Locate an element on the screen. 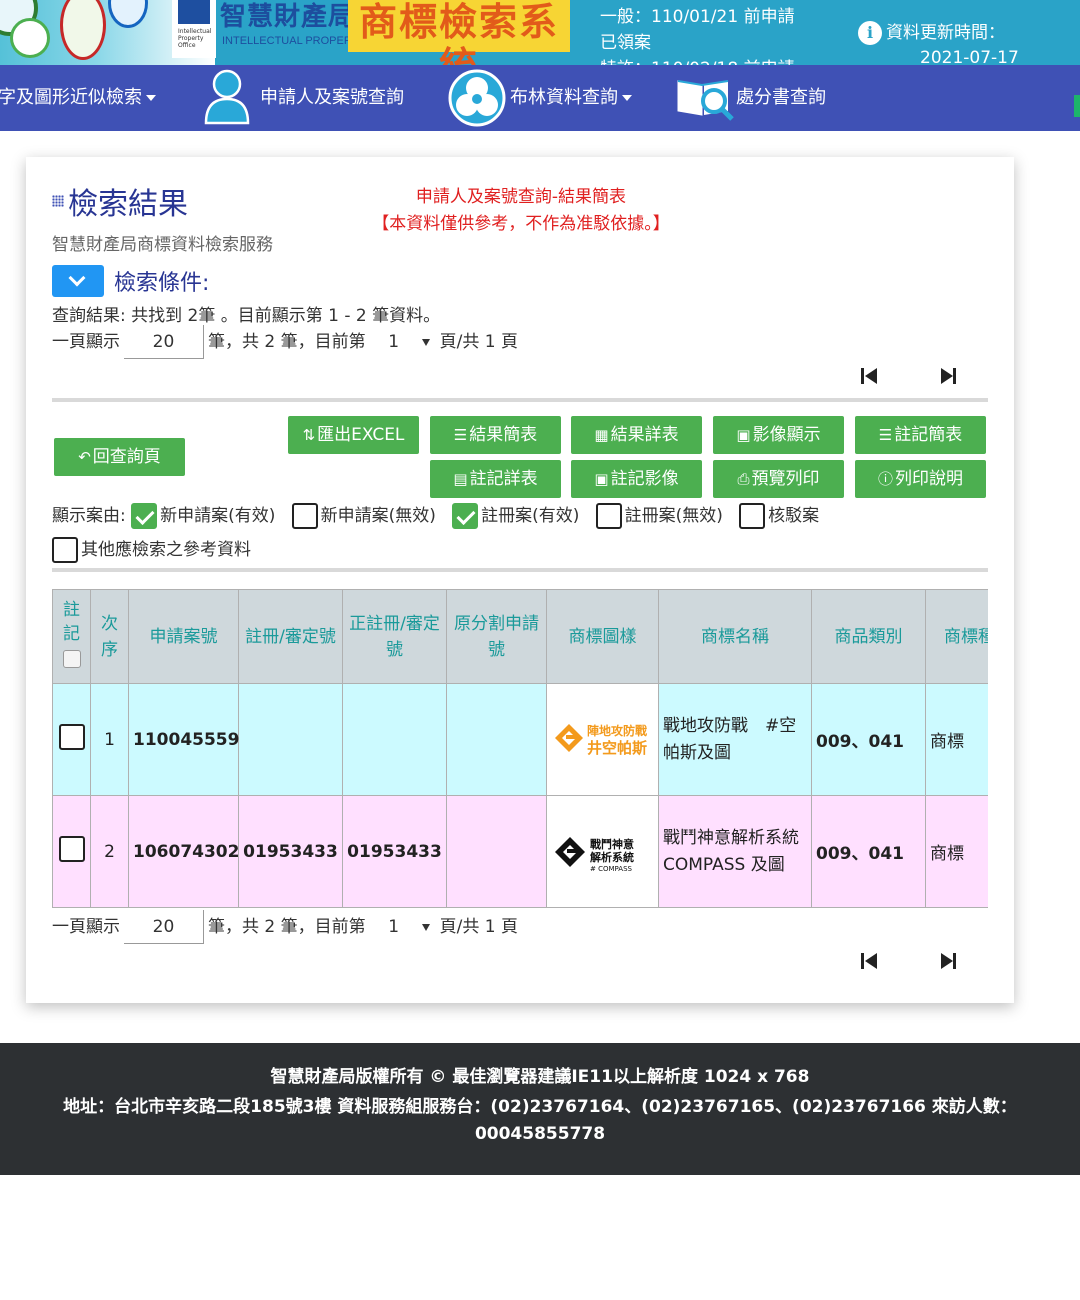 This screenshot has width=1080, height=1300. list-ordered-icon: ☰ is located at coordinates (885, 435).